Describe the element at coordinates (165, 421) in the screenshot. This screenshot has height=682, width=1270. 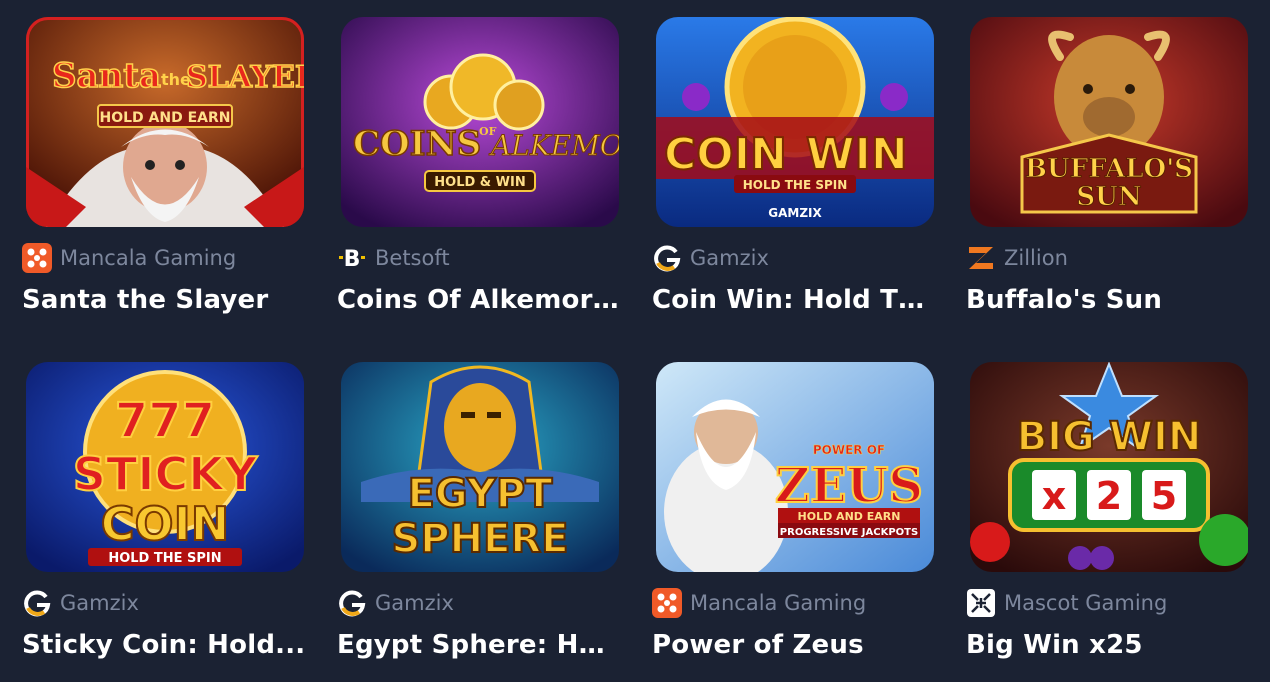
I see `art-text: 777` at that location.